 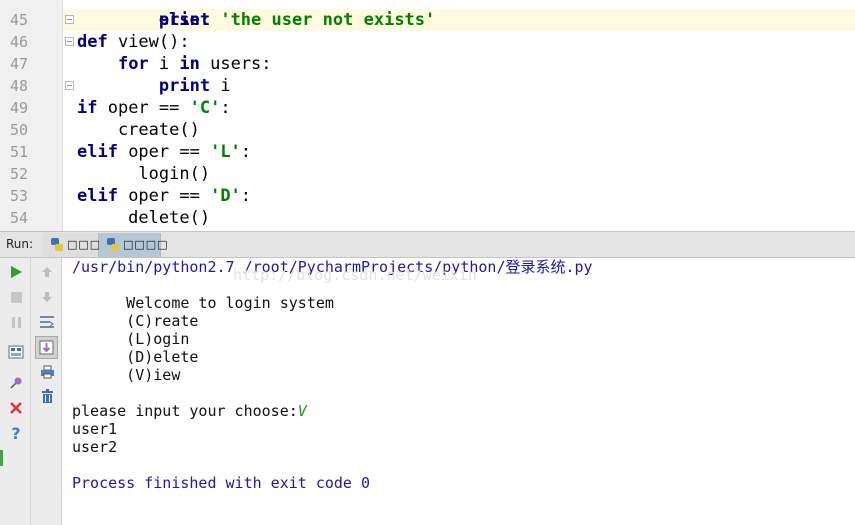 I want to click on code-line: create(), so click(x=138, y=130).